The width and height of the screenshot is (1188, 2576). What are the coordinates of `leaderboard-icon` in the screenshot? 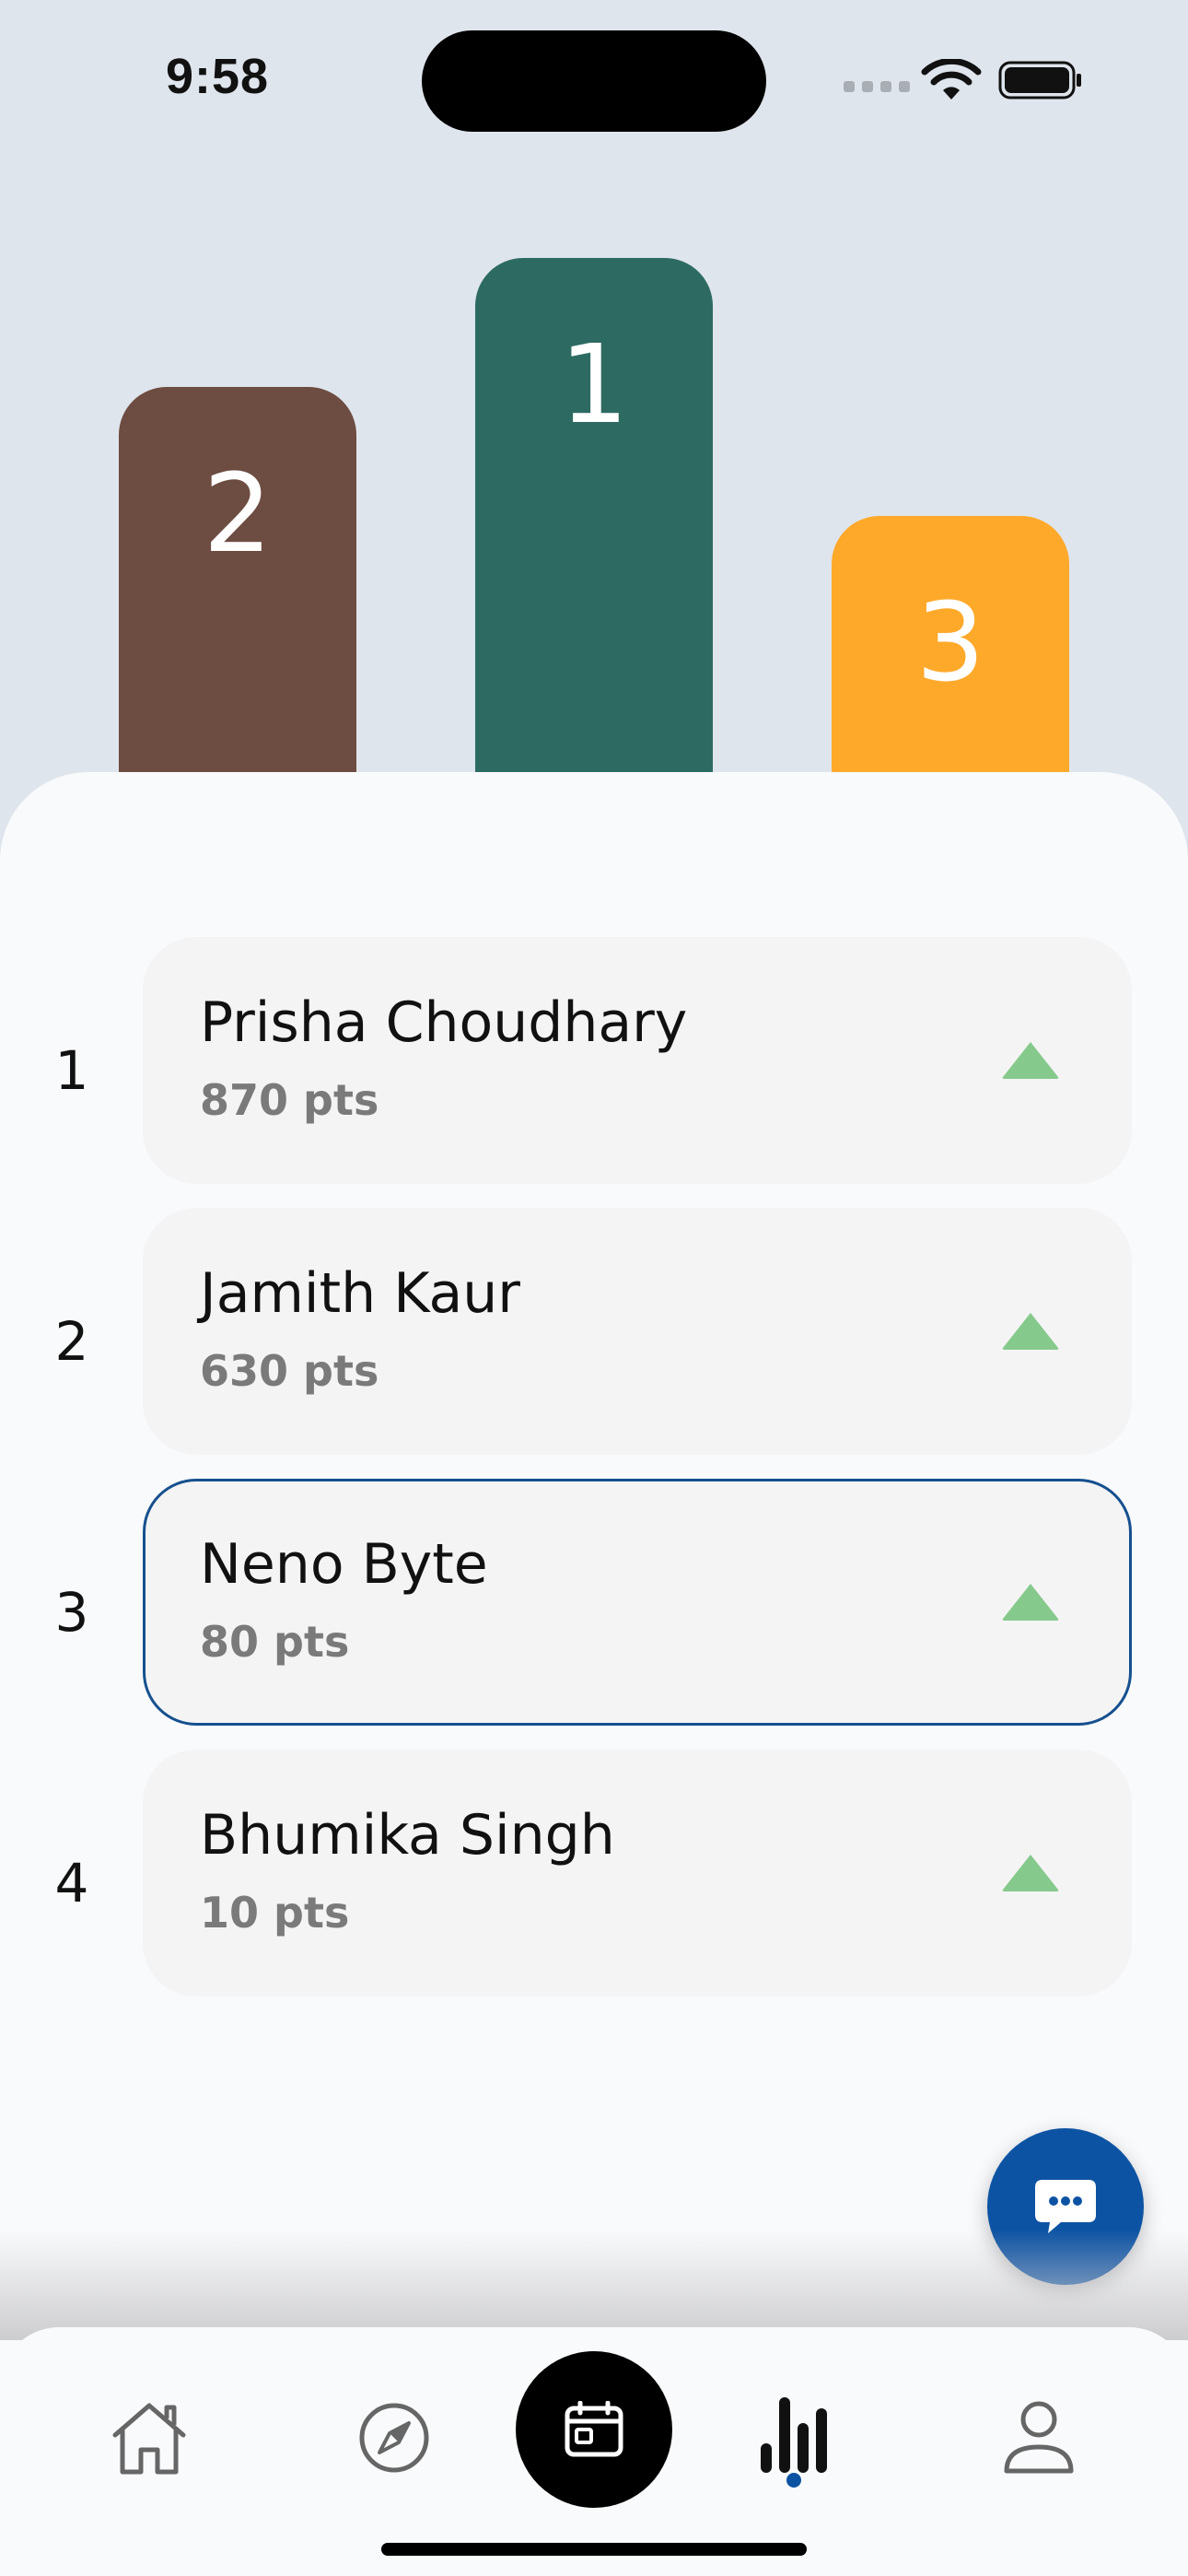 It's located at (794, 2435).